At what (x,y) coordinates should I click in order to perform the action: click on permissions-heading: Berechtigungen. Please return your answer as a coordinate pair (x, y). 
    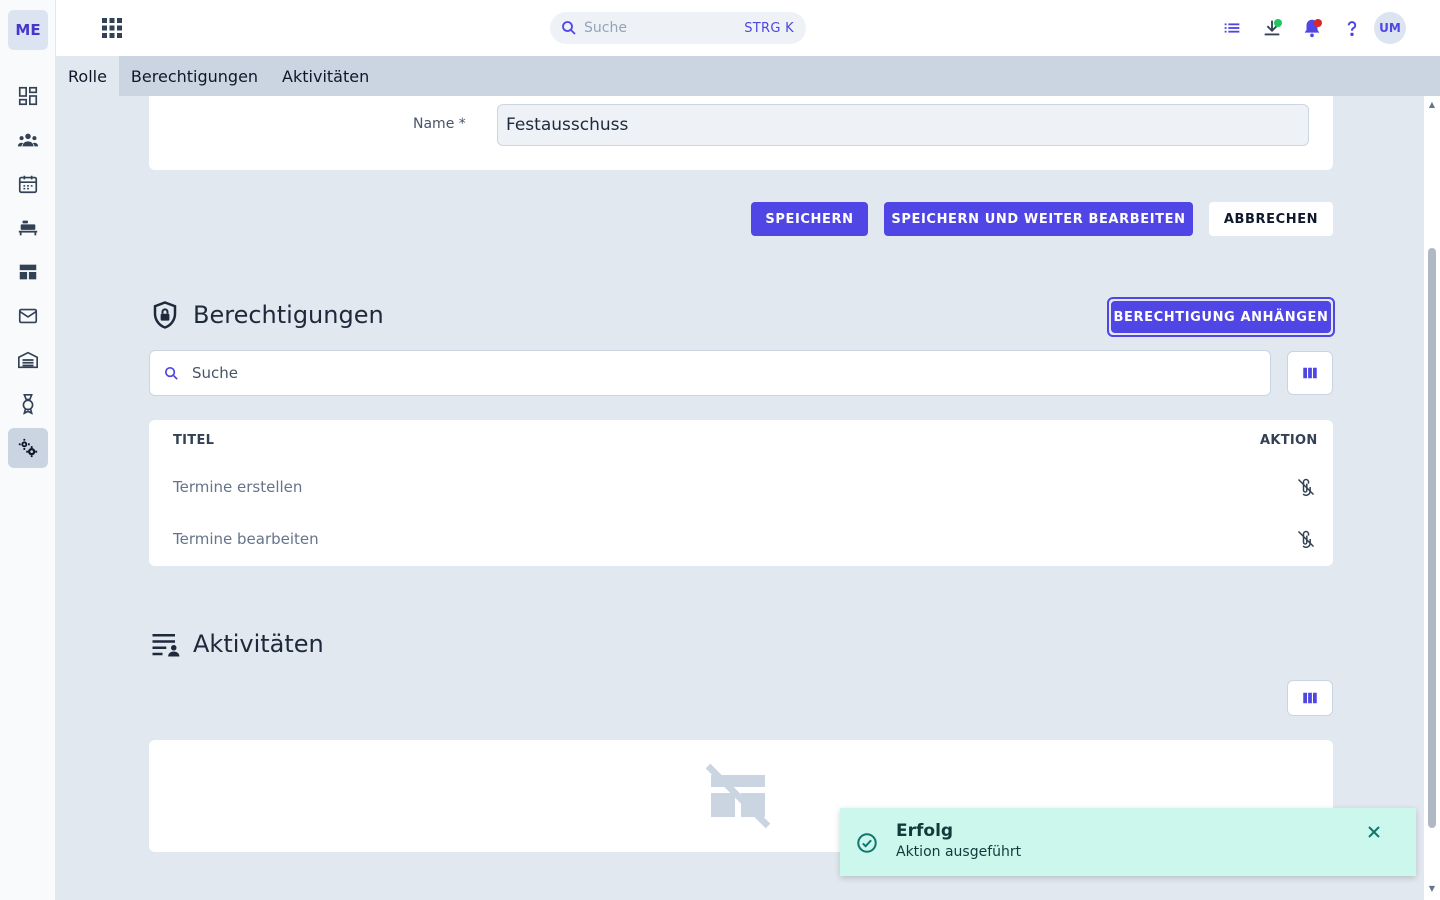
    Looking at the image, I should click on (267, 315).